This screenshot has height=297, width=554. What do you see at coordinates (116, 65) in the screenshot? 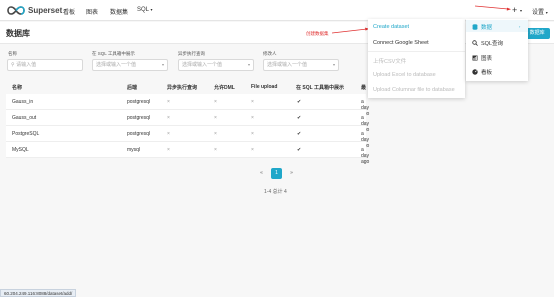
I see `filter-sql-lab-placeholder: 选择或输入一个值` at bounding box center [116, 65].